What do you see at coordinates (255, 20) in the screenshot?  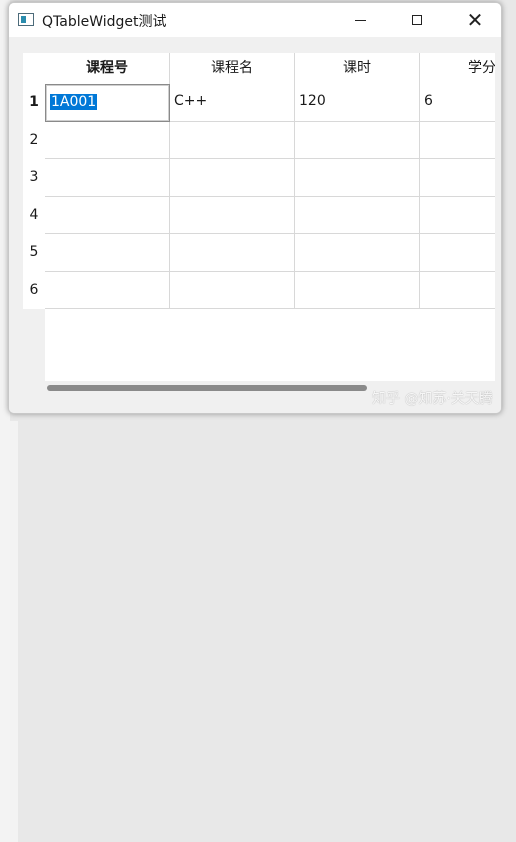 I see `title-bar: QTableWidget测试 ✕` at bounding box center [255, 20].